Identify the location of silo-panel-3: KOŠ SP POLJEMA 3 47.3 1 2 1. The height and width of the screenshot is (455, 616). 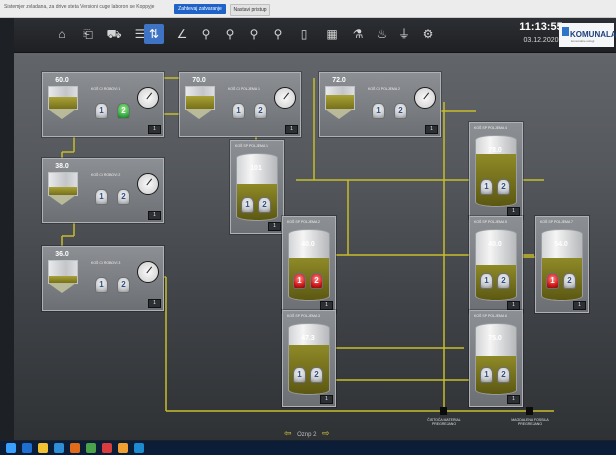
(309, 358).